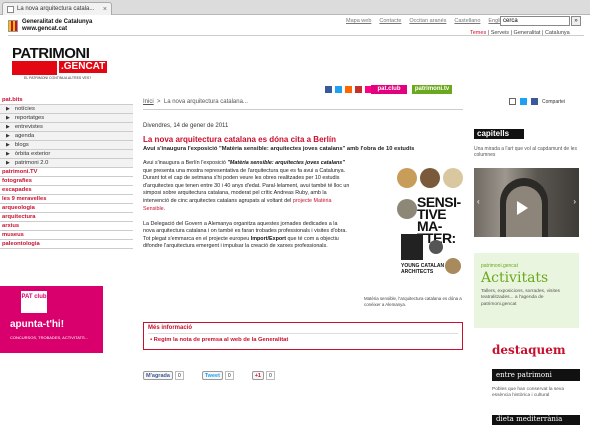 This screenshot has height=425, width=590. I want to click on nav-section-item: arqueologia, so click(66, 208).